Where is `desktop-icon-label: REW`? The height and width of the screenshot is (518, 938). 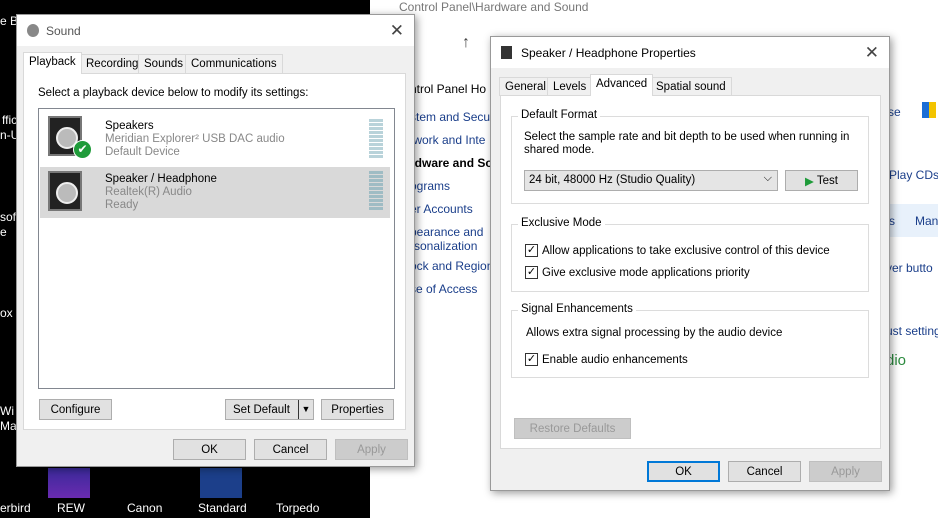
desktop-icon-label: REW is located at coordinates (71, 508).